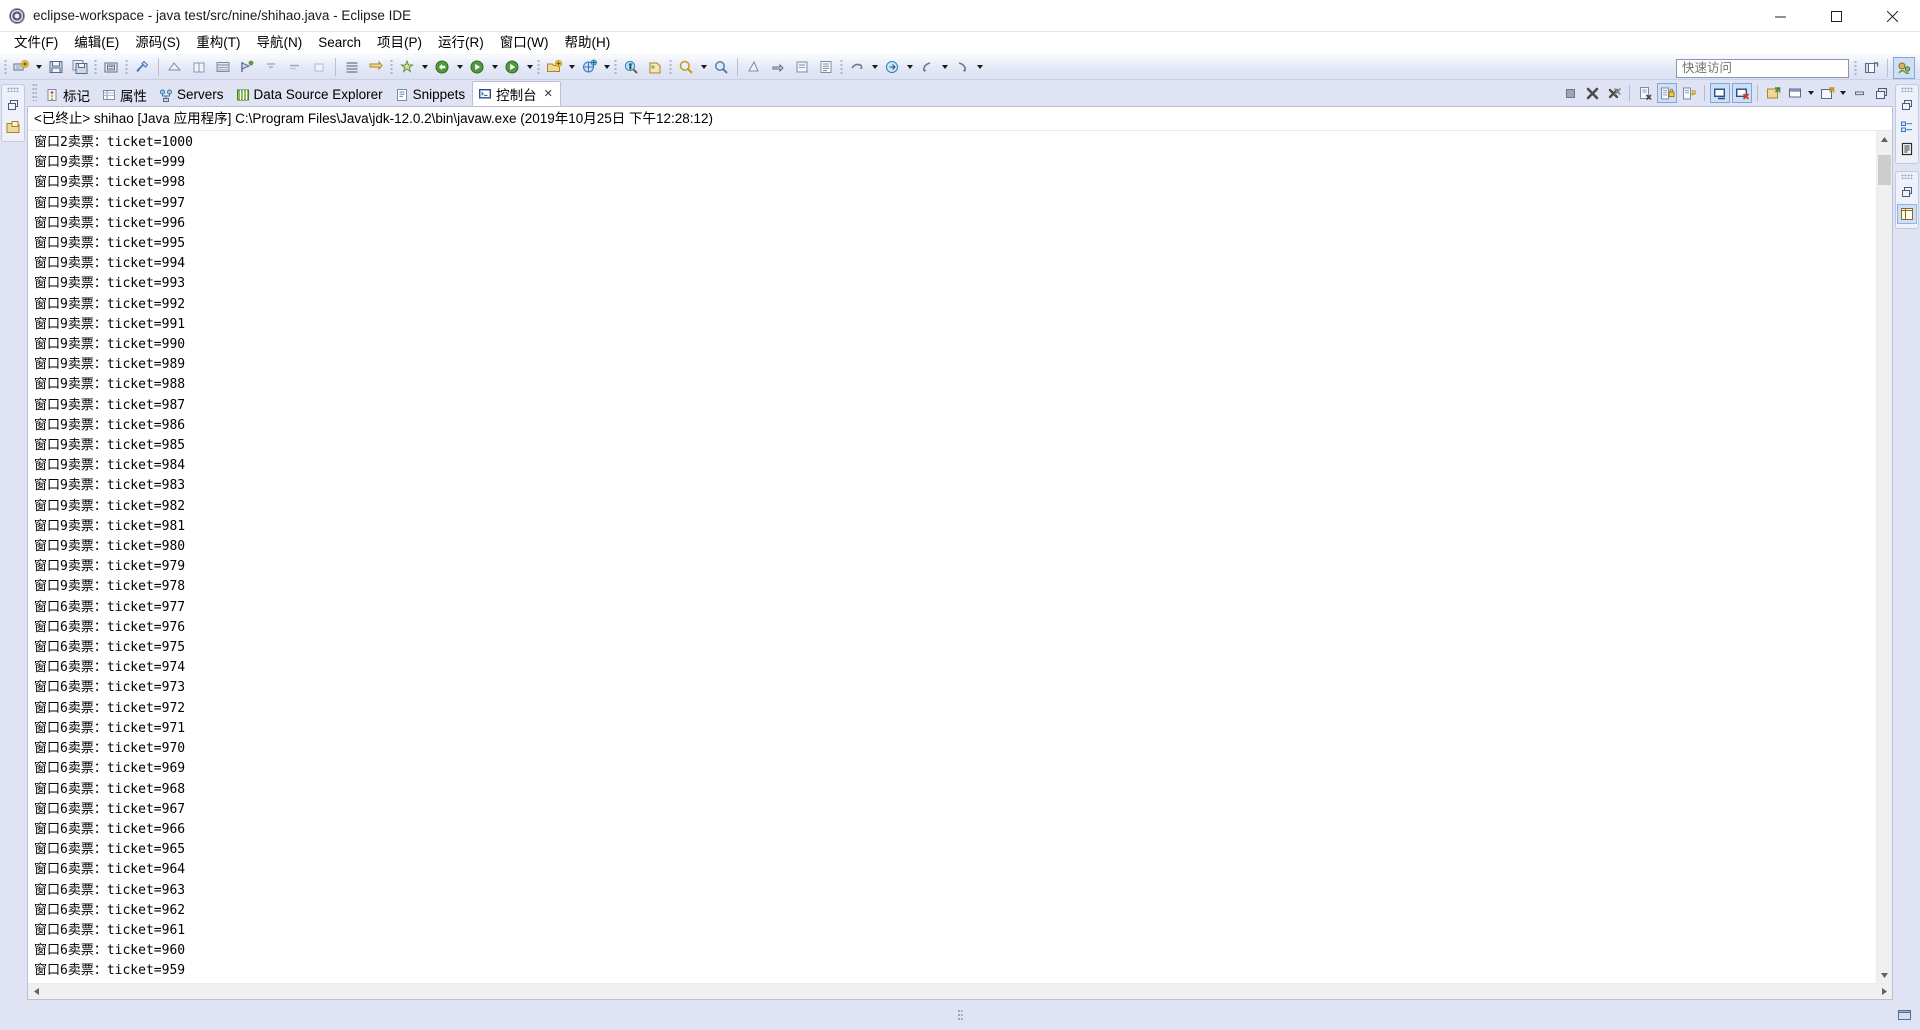  What do you see at coordinates (38, 67) in the screenshot?
I see `new-wizard-dropdown-arrow` at bounding box center [38, 67].